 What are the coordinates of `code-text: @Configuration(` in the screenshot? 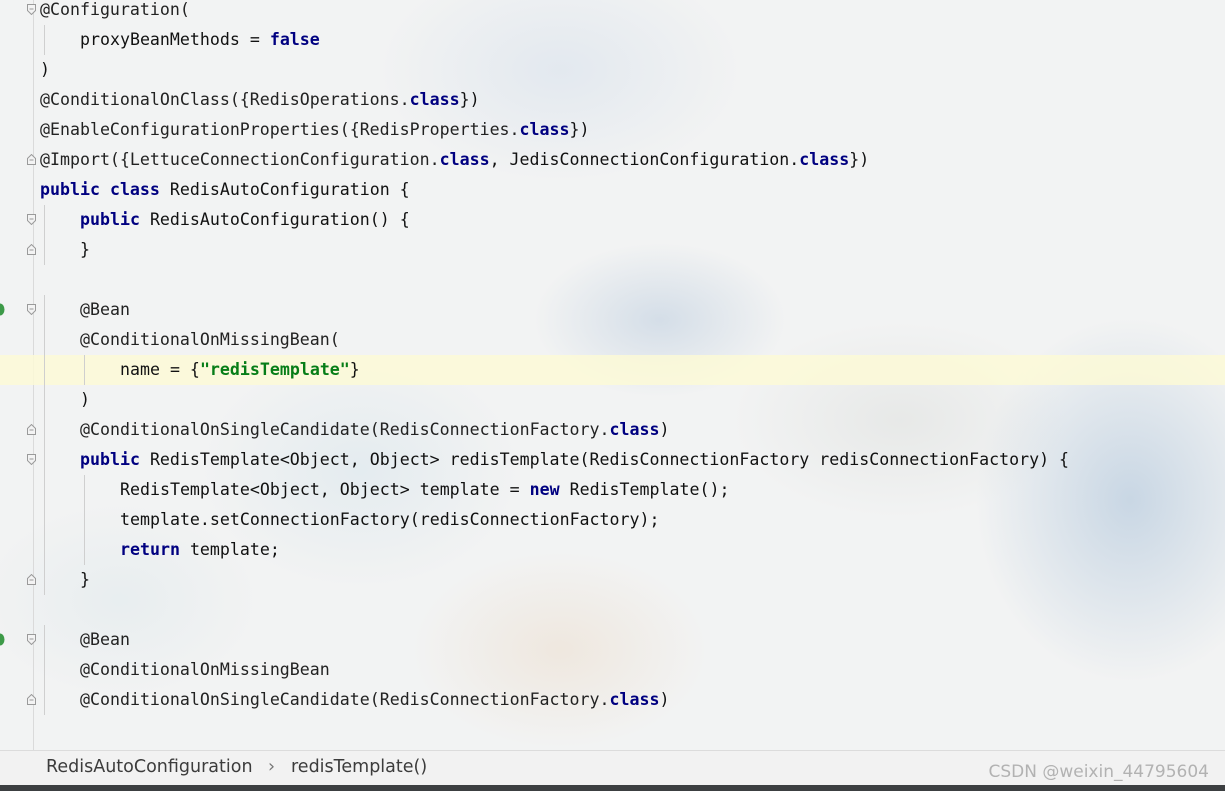 It's located at (115, 12).